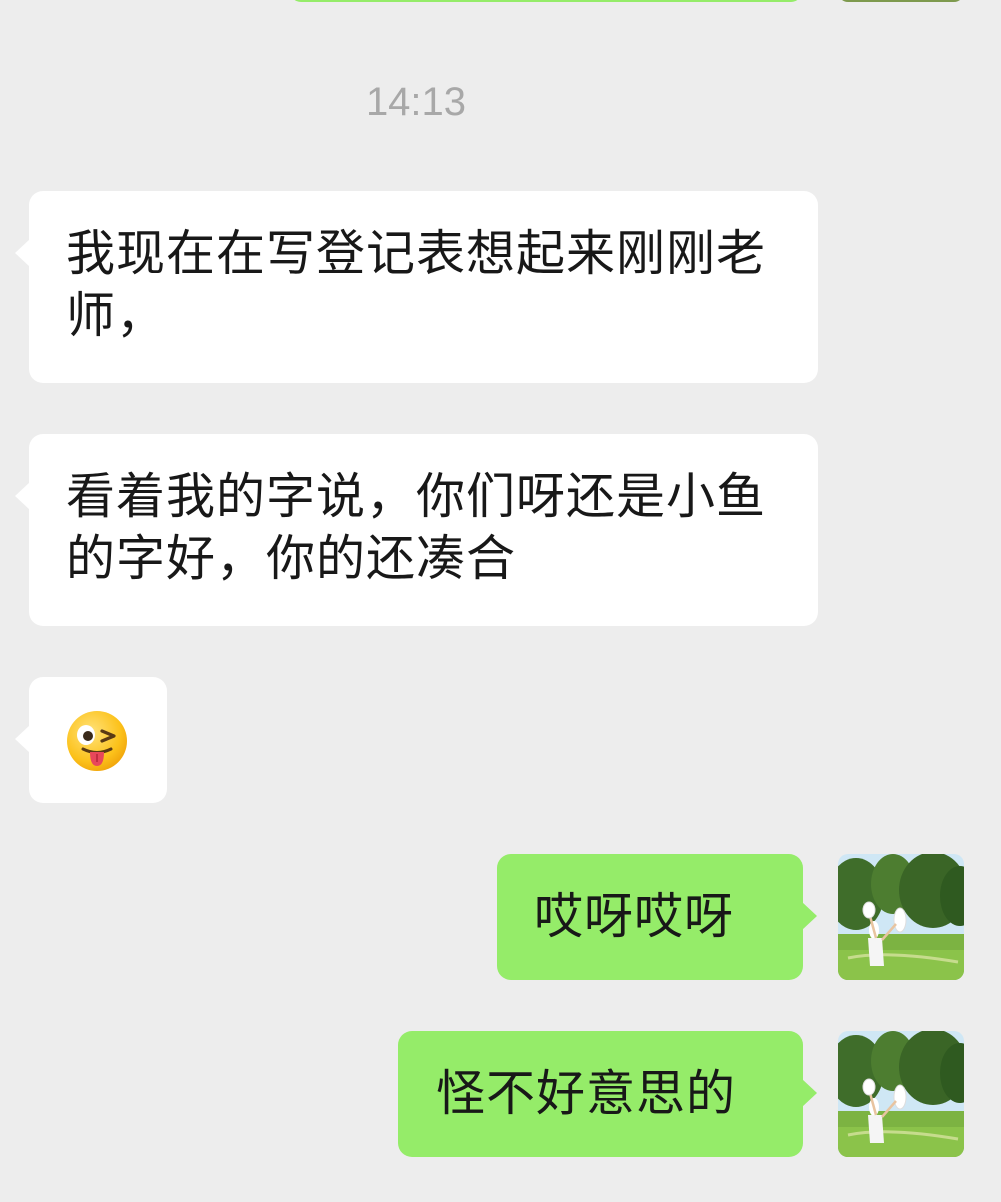  Describe the element at coordinates (634, 916) in the screenshot. I see `message-text: 哎呀哎呀` at that location.